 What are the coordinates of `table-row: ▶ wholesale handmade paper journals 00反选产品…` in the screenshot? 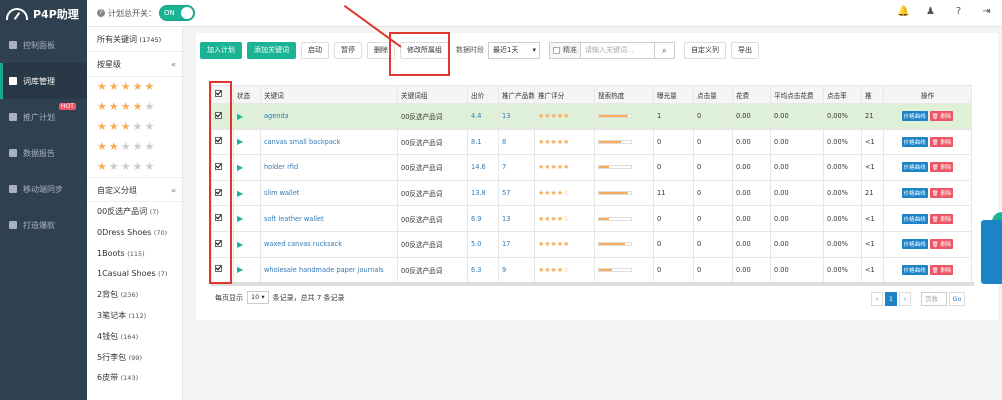 It's located at (591, 270).